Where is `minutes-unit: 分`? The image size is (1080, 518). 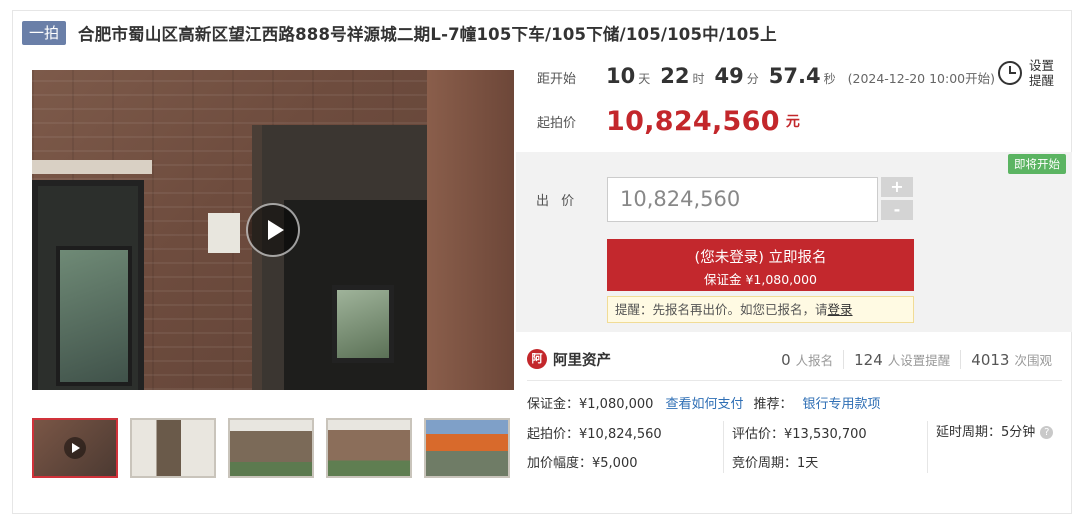 minutes-unit: 分 is located at coordinates (752, 79).